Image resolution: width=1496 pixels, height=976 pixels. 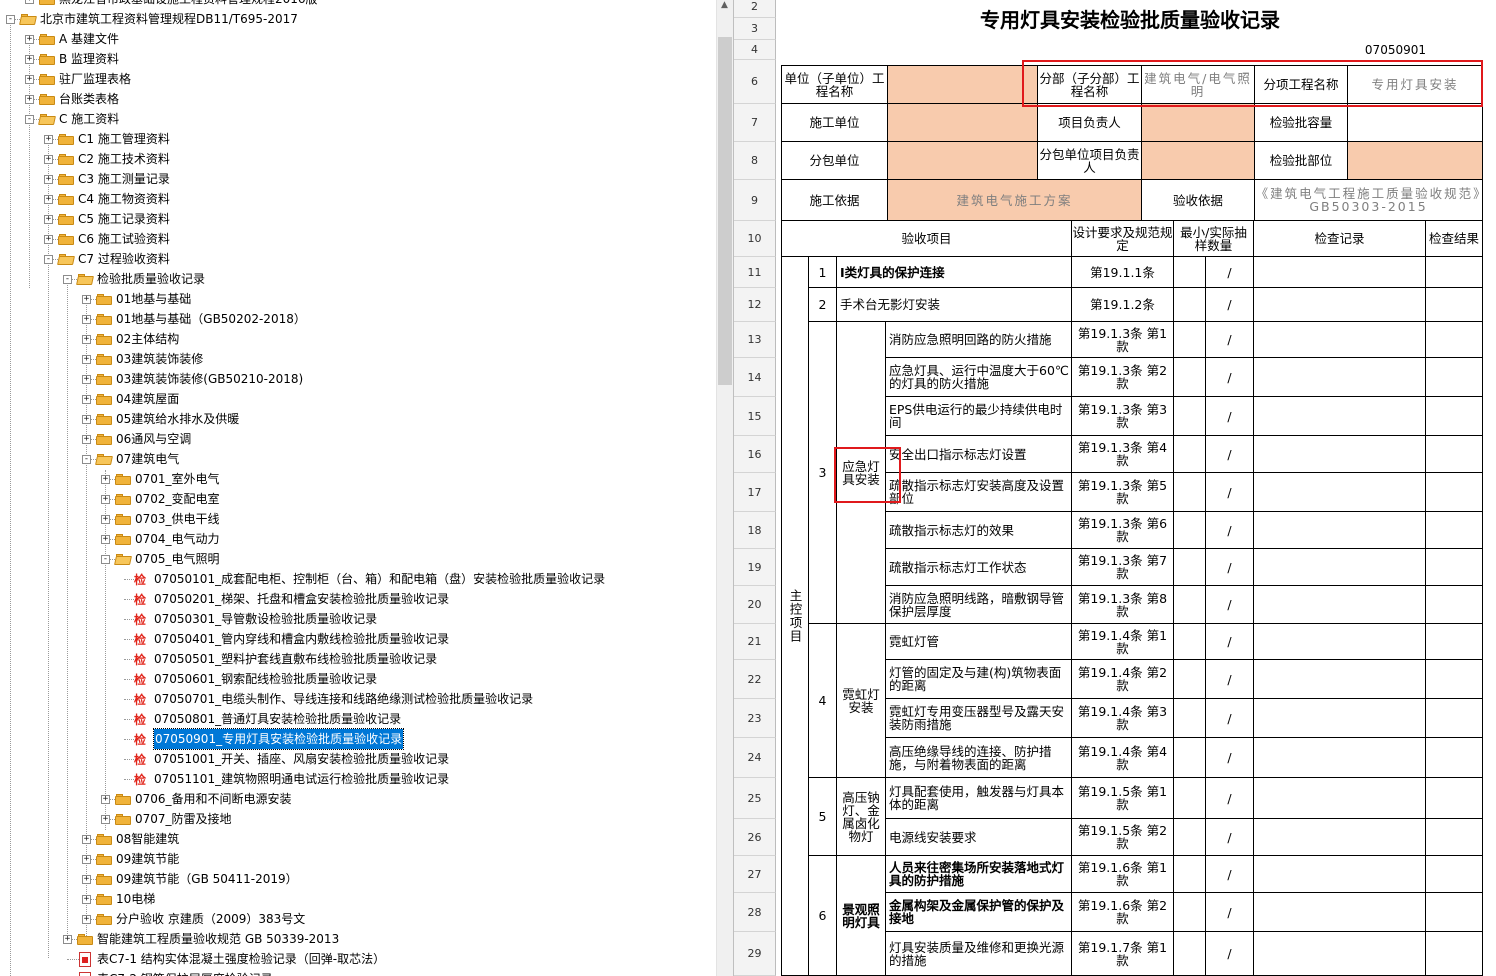 What do you see at coordinates (755, 239) in the screenshot?
I see `row-header: 10` at bounding box center [755, 239].